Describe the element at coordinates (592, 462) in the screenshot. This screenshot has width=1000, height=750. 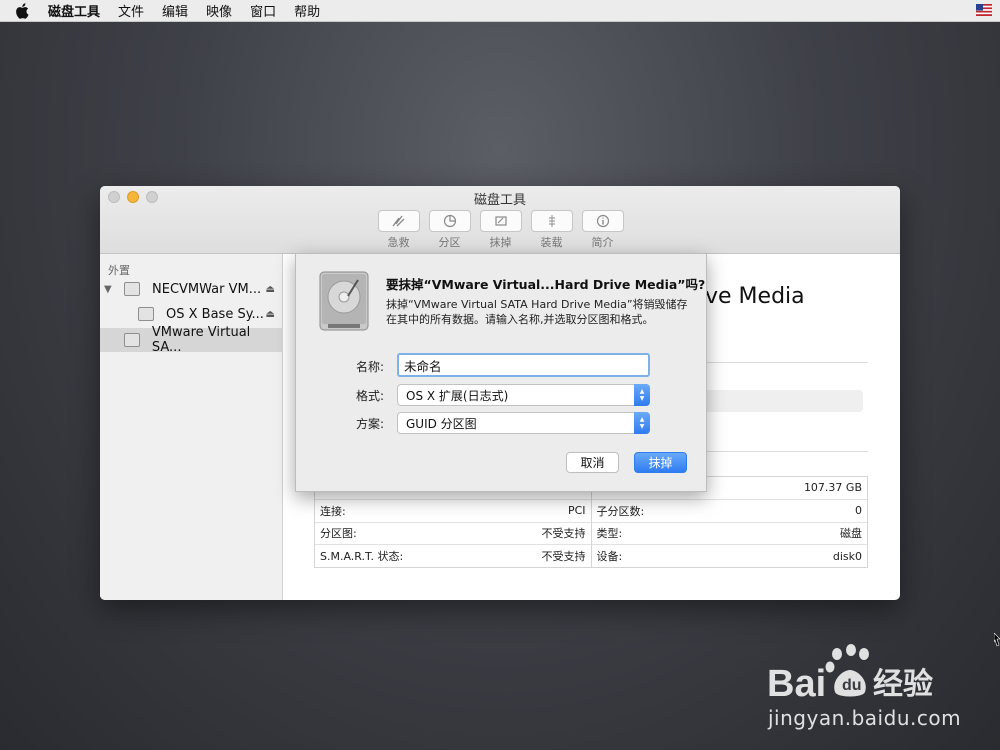
I see `cancel-button: 取消` at that location.